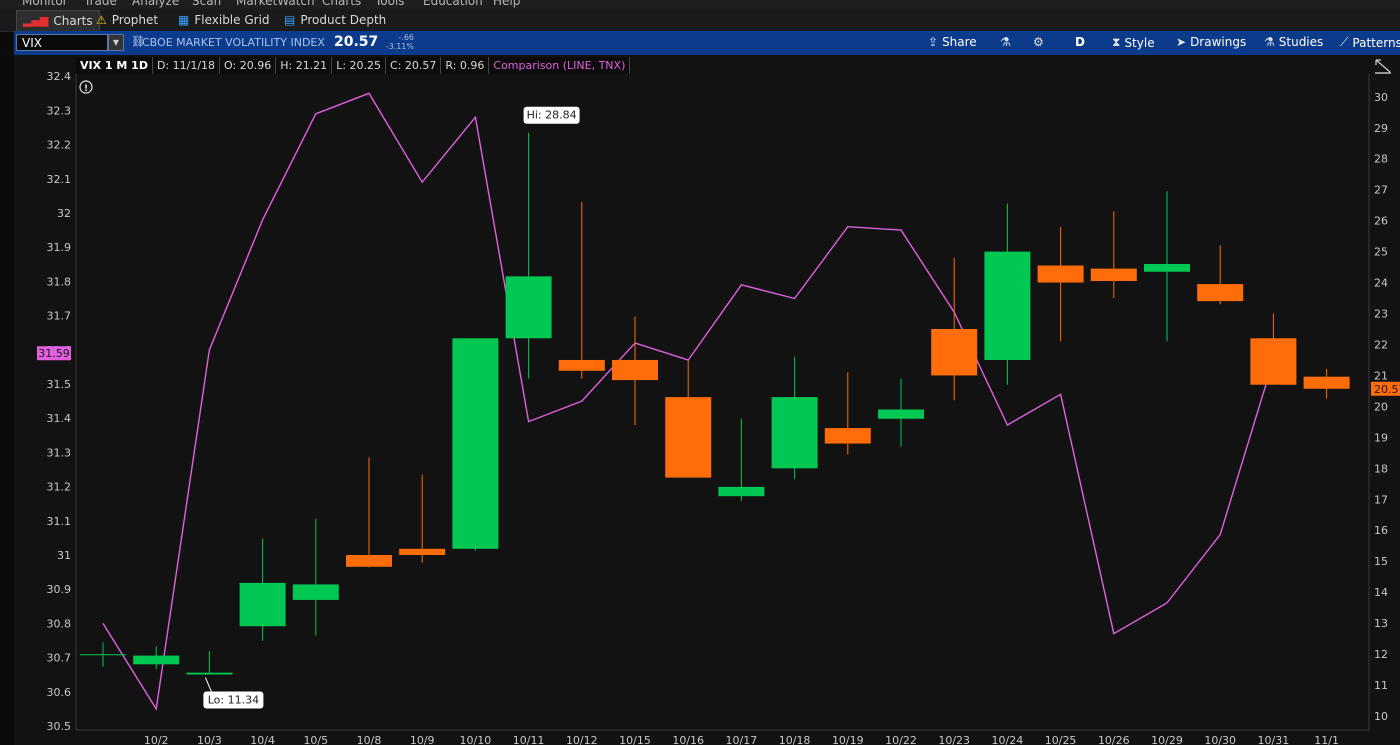 The image size is (1400, 745). Describe the element at coordinates (184, 20) in the screenshot. I see `grid-icon: ▦` at that location.